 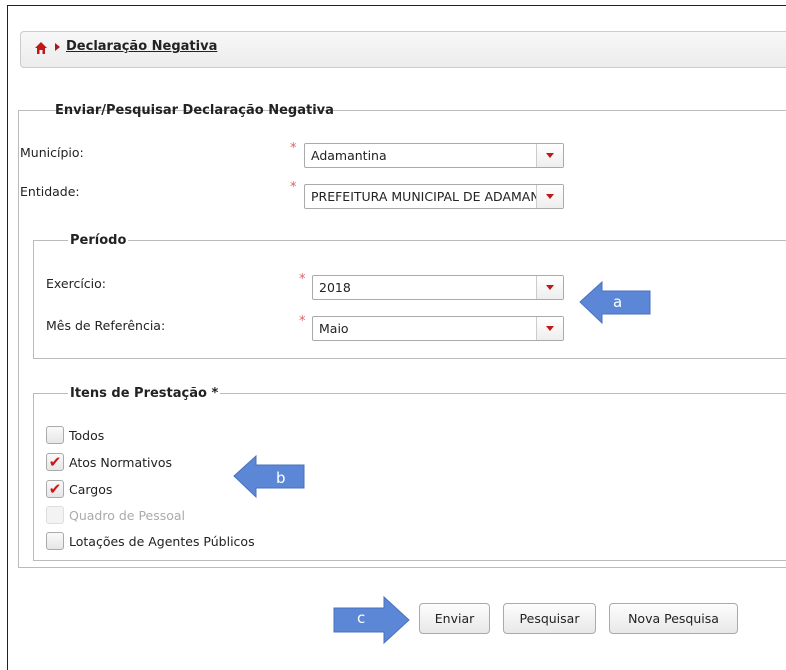 I want to click on municipio-select: Adamantina, so click(x=434, y=155).